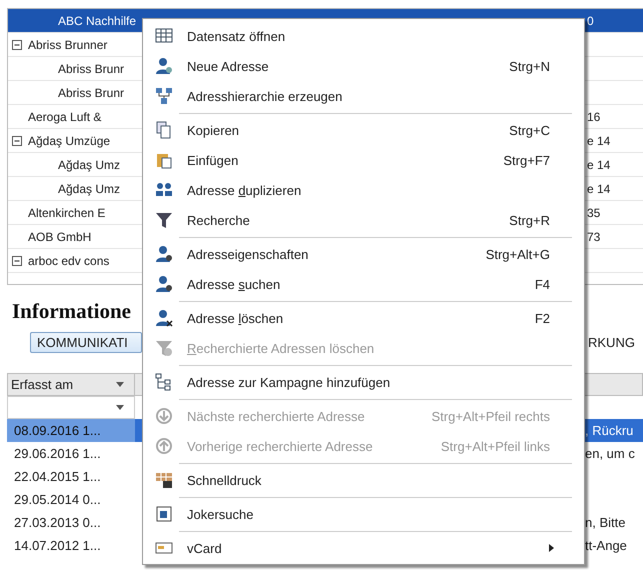 This screenshot has height=576, width=643. What do you see at coordinates (235, 318) in the screenshot?
I see `menu-label: Adresse löschen` at bounding box center [235, 318].